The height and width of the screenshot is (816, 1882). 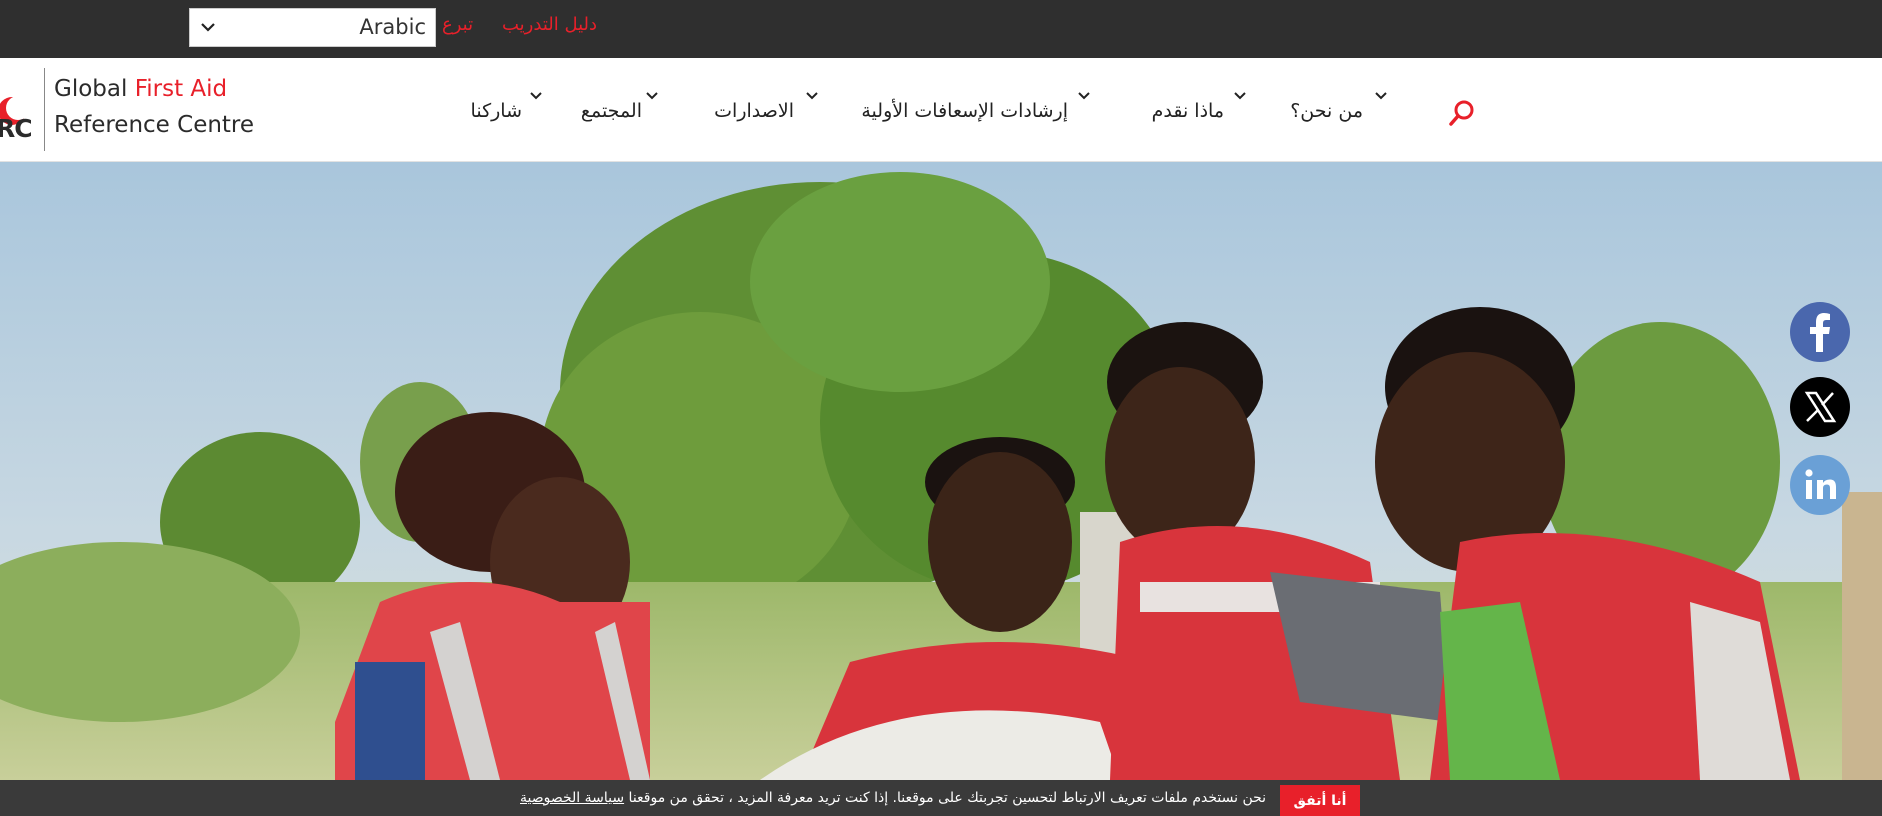 What do you see at coordinates (754, 111) in the screenshot?
I see `nav-item-label: الاصدارات` at bounding box center [754, 111].